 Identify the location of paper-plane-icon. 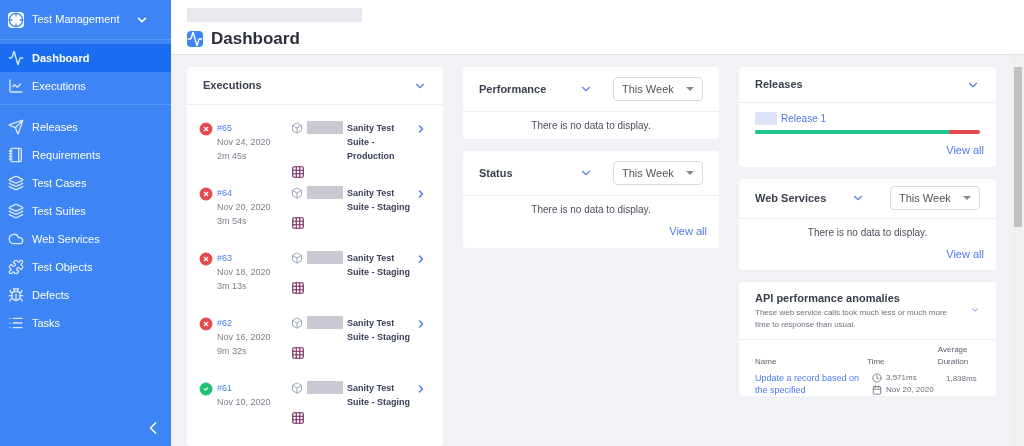
(16, 127).